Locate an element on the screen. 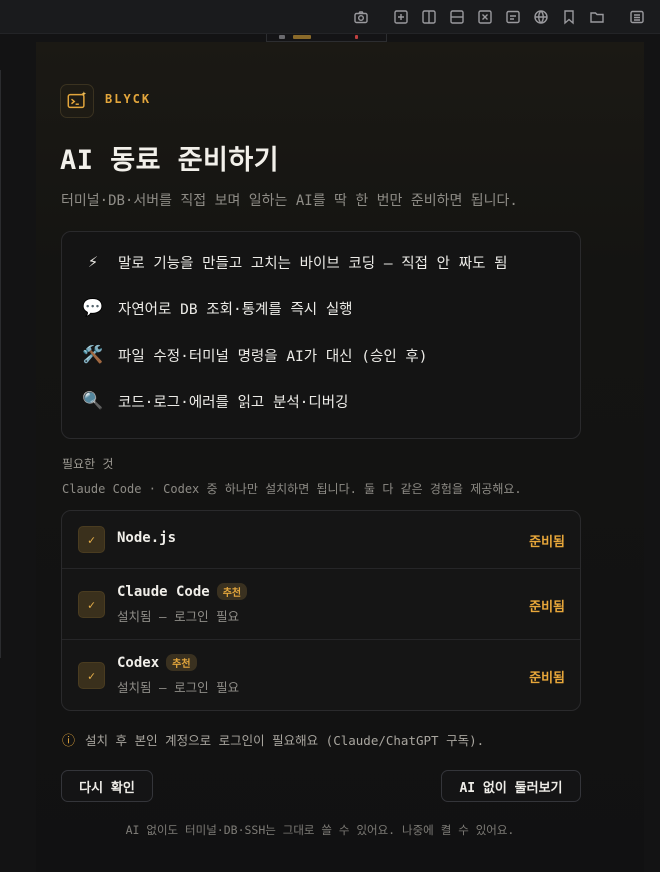 Image resolution: width=660 pixels, height=872 pixels. info-icon: ⓘ is located at coordinates (69, 741).